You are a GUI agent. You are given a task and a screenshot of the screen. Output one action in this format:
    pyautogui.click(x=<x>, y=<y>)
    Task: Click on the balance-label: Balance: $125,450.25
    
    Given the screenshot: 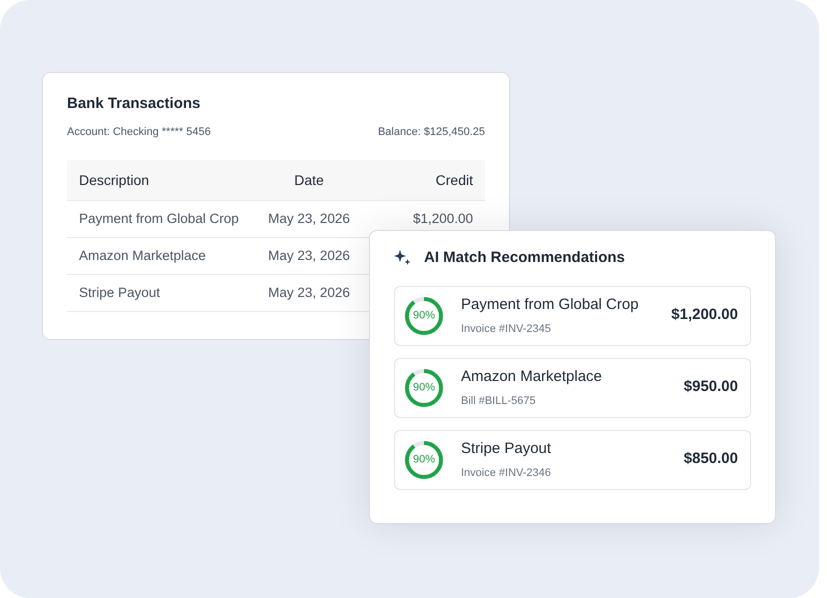 What is the action you would take?
    pyautogui.click(x=431, y=132)
    